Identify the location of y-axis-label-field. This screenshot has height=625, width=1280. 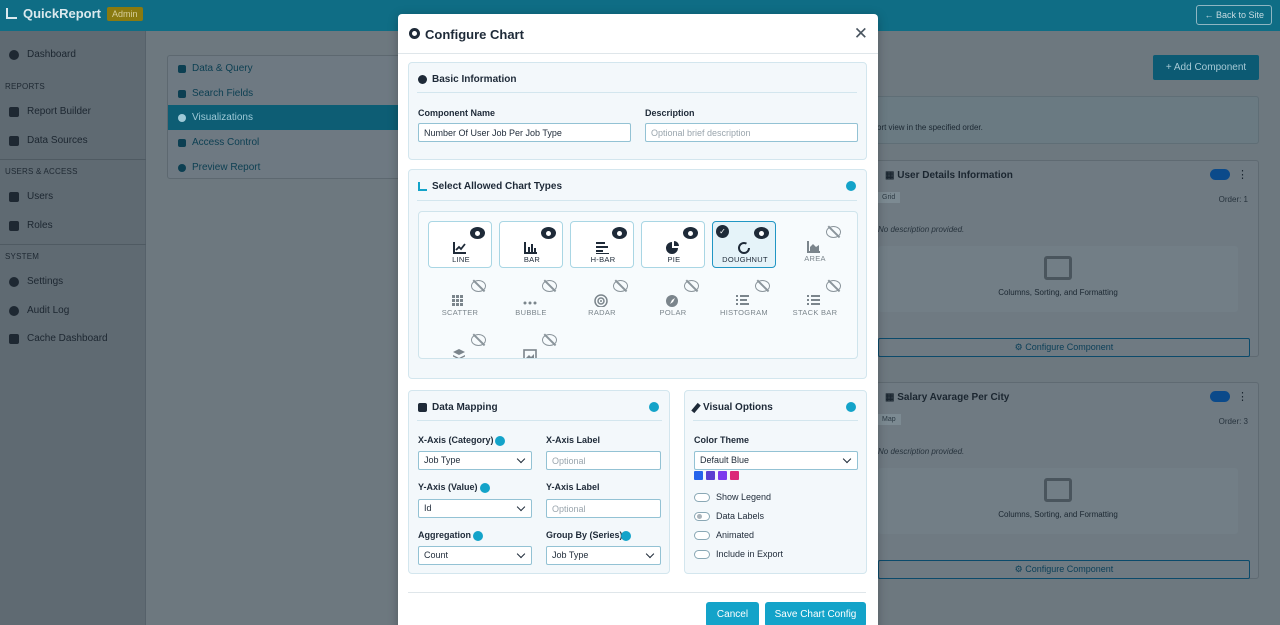
(603, 508).